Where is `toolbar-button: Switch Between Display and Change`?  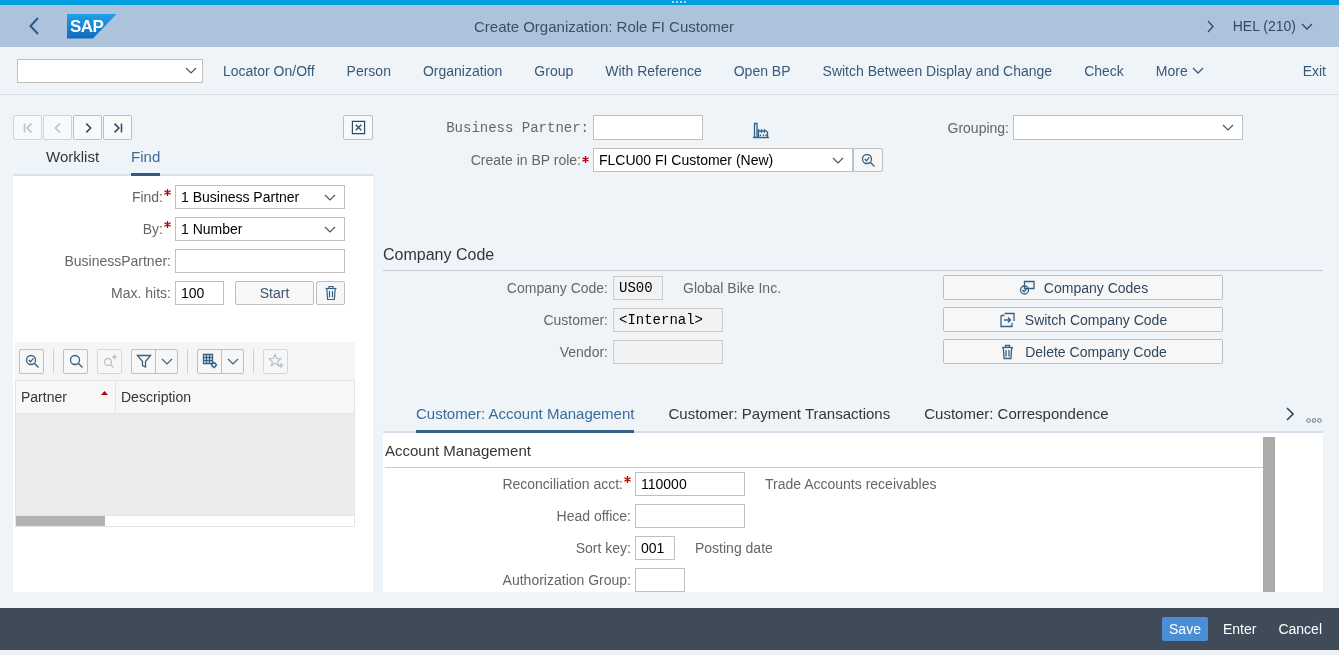
toolbar-button: Switch Between Display and Change is located at coordinates (937, 70).